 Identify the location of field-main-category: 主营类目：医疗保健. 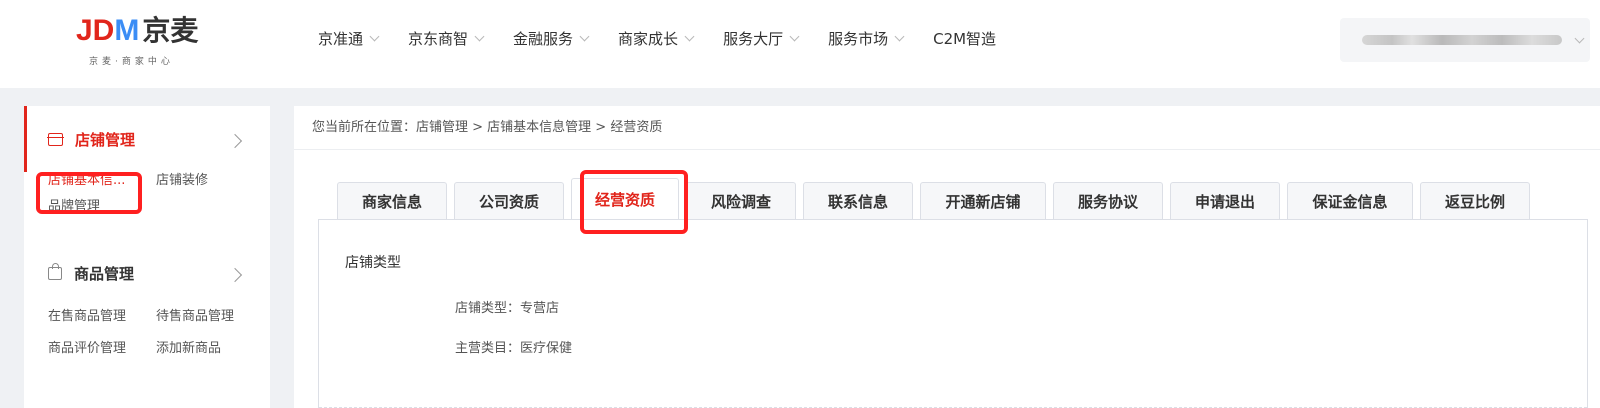
(514, 348).